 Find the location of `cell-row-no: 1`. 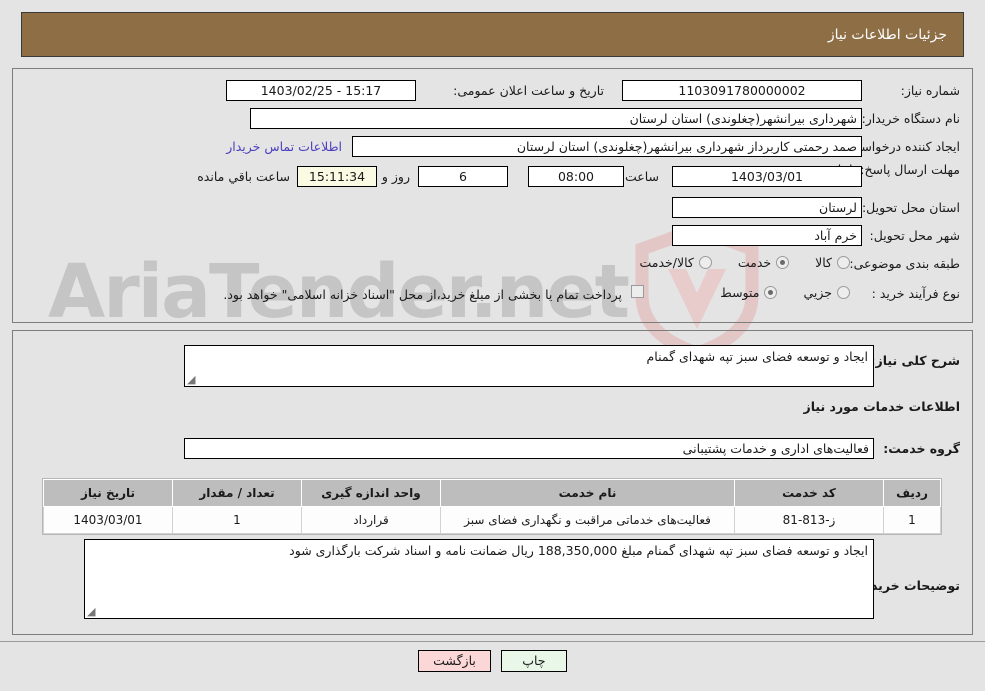

cell-row-no: 1 is located at coordinates (912, 520).